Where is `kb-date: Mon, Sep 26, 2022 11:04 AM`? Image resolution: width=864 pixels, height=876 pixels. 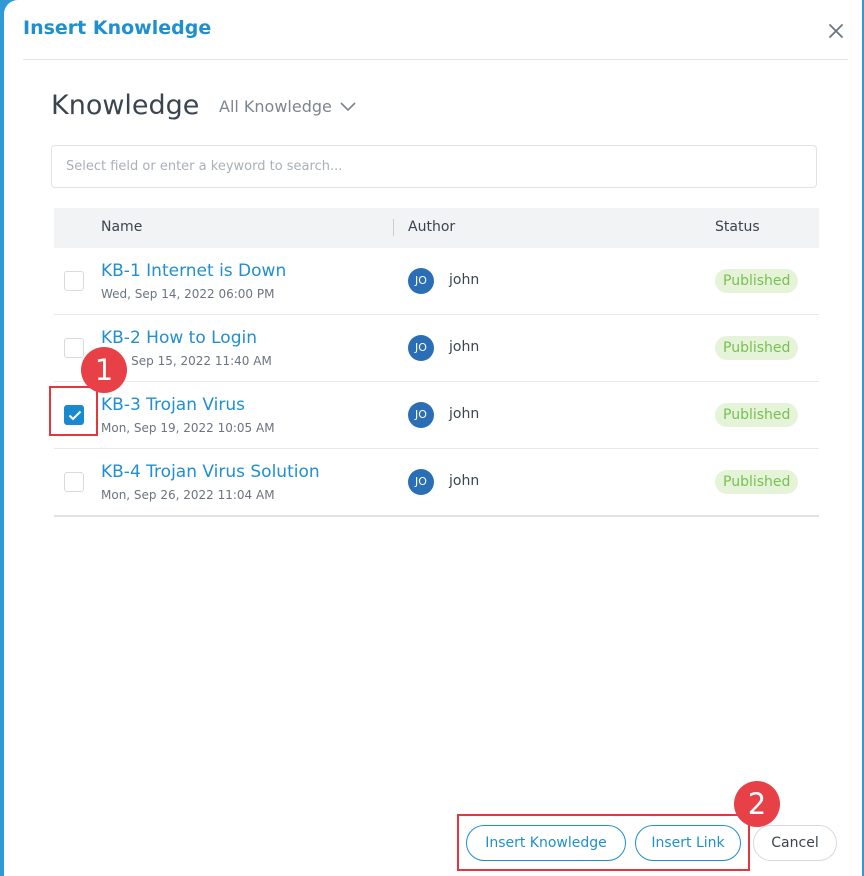 kb-date: Mon, Sep 26, 2022 11:04 AM is located at coordinates (188, 495).